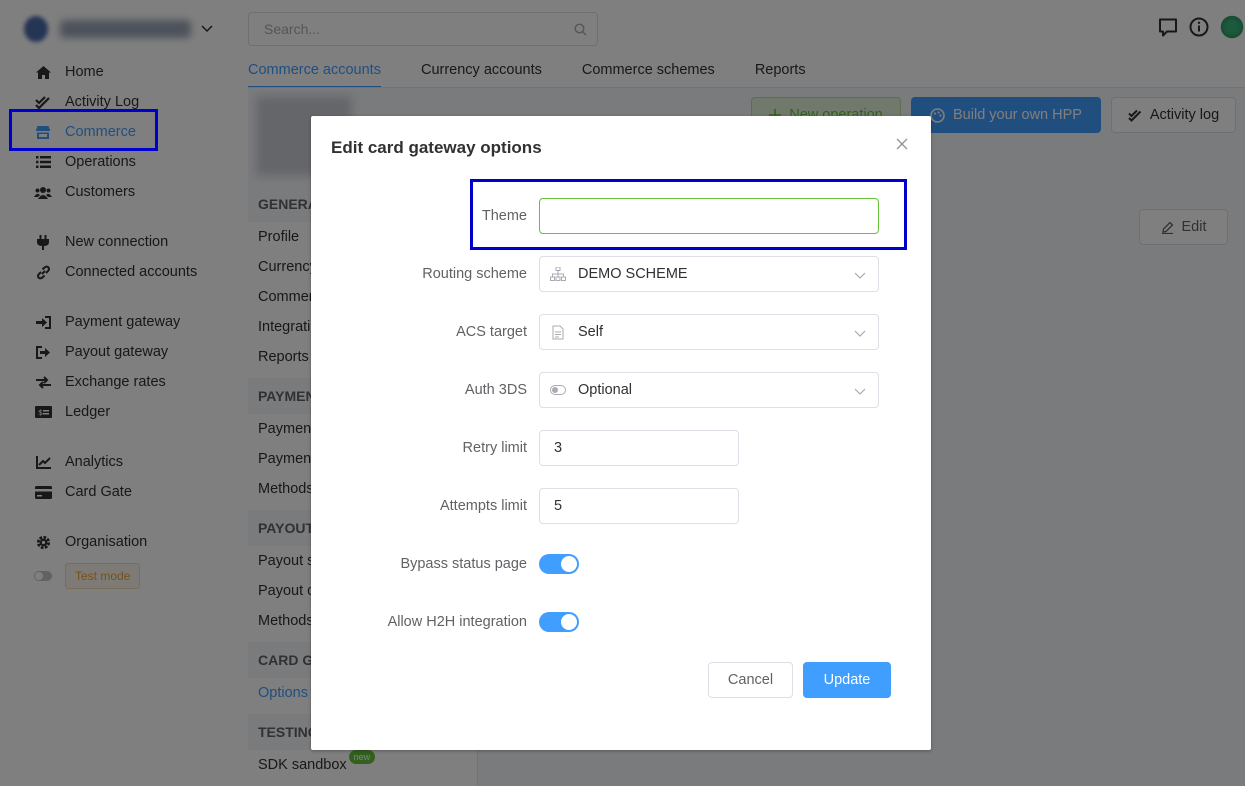  What do you see at coordinates (590, 332) in the screenshot?
I see `acs-target-value: Self` at bounding box center [590, 332].